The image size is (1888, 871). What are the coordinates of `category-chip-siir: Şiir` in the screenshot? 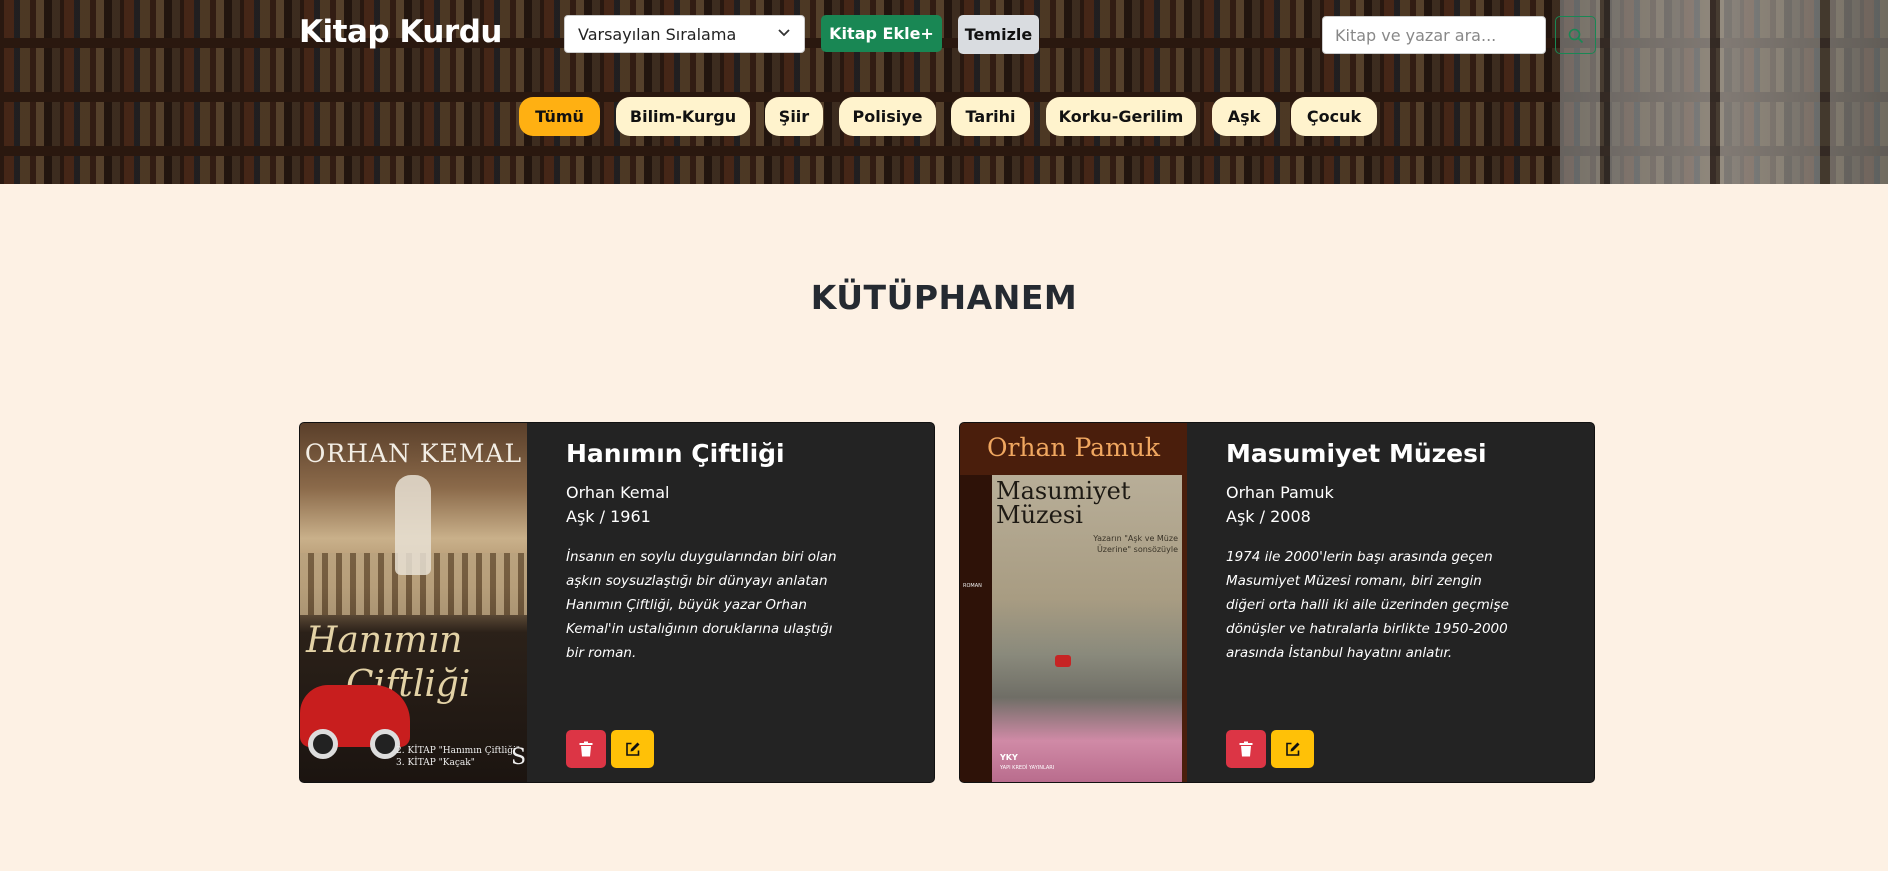 It's located at (794, 116).